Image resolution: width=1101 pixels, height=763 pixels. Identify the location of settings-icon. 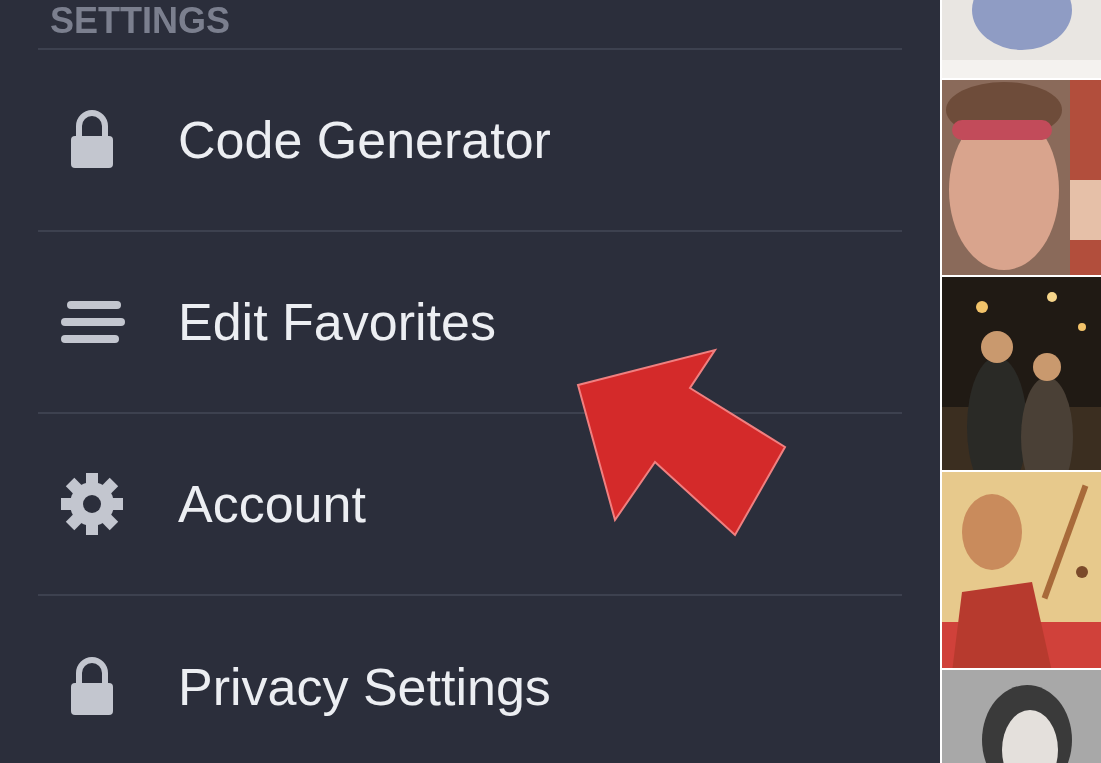
(92, 504).